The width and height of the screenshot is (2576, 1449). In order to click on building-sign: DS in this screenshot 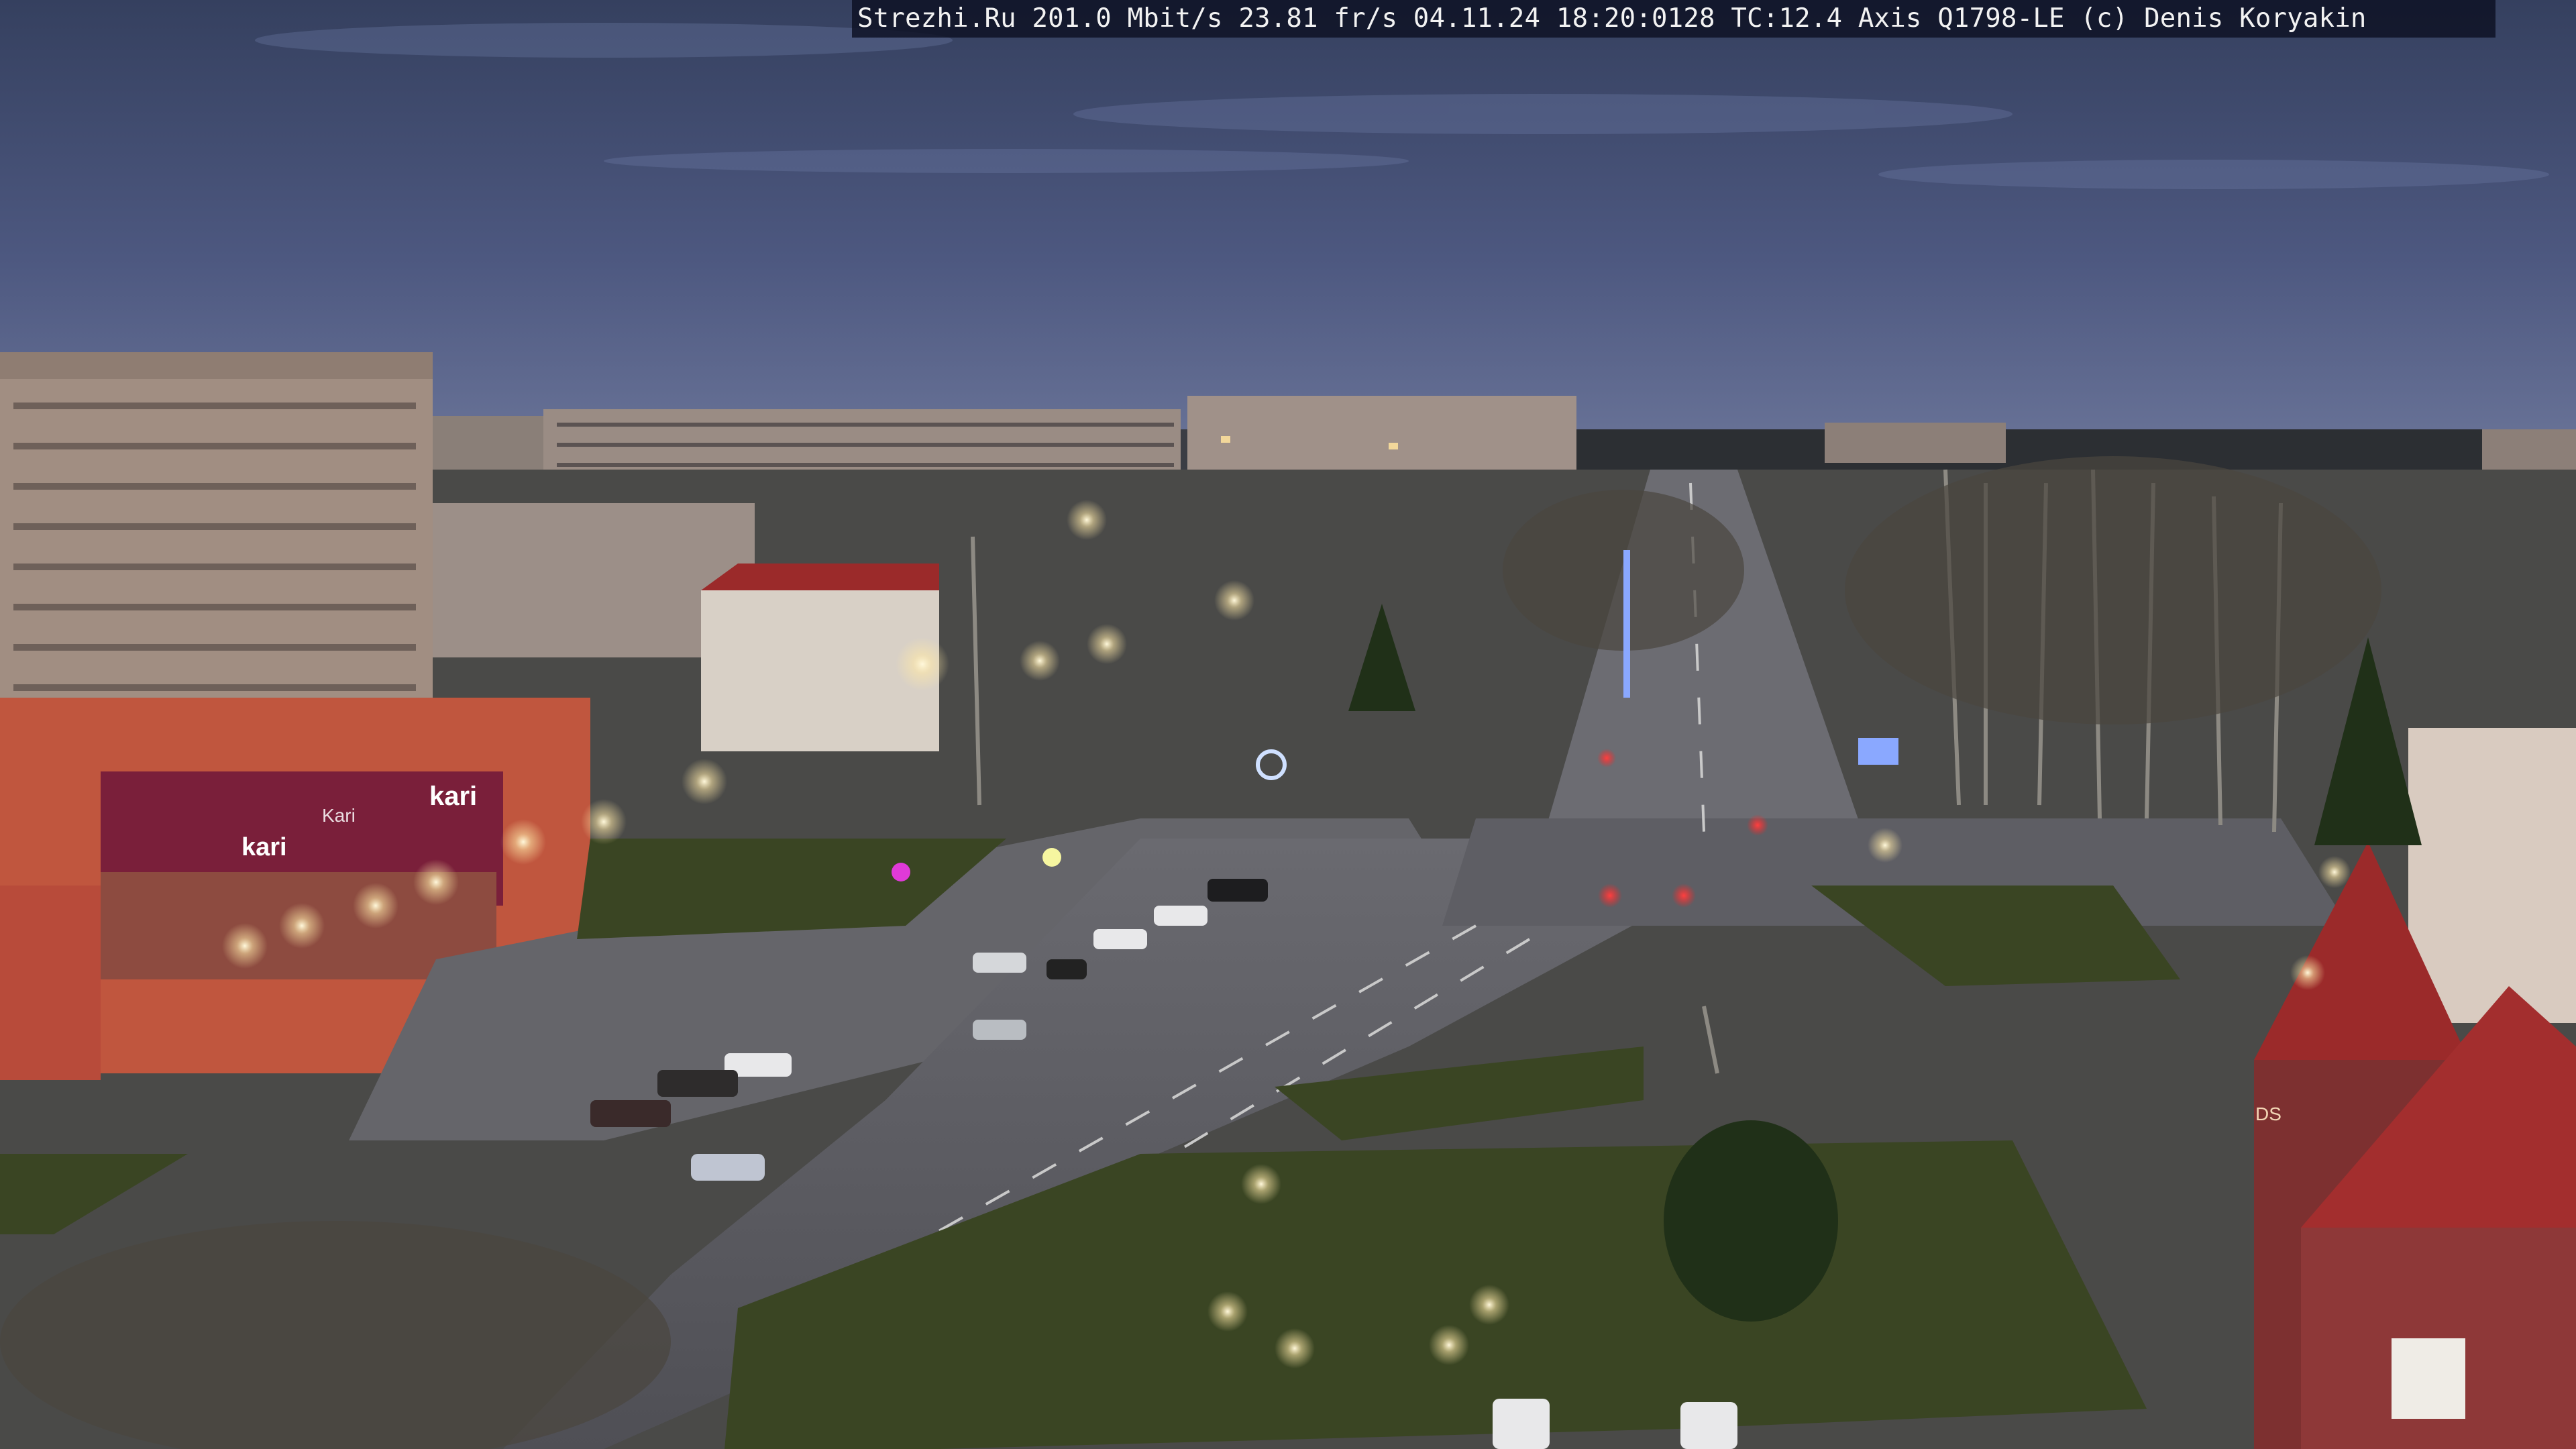, I will do `click(2268, 1114)`.